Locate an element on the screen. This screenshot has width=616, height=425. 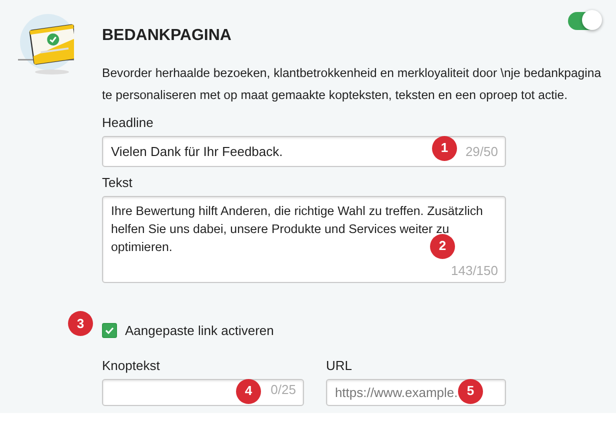
character-counter: 29/50 is located at coordinates (481, 151).